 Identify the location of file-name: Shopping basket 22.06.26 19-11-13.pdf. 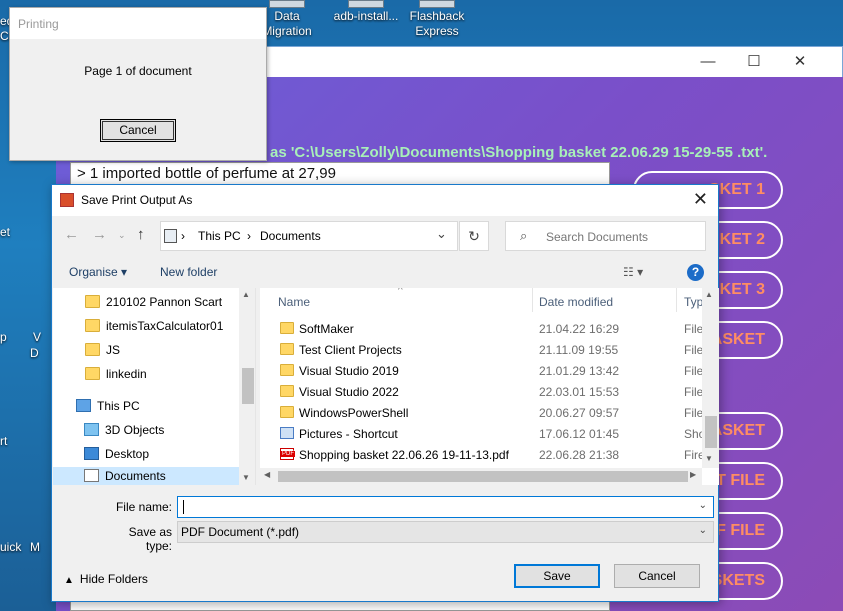
(404, 455).